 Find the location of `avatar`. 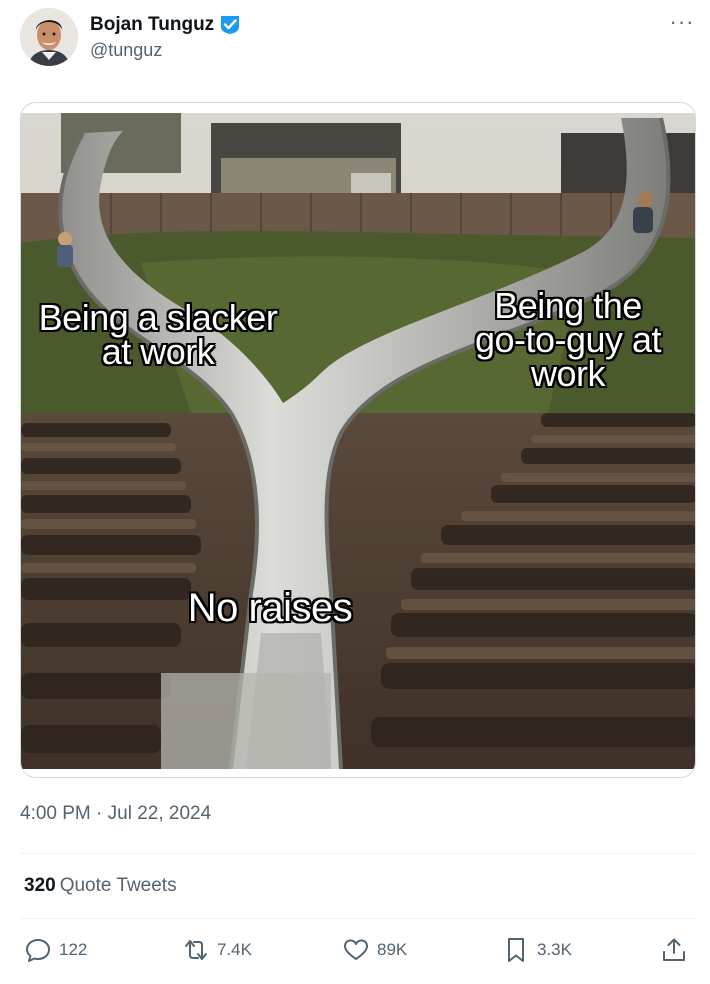

avatar is located at coordinates (49, 37).